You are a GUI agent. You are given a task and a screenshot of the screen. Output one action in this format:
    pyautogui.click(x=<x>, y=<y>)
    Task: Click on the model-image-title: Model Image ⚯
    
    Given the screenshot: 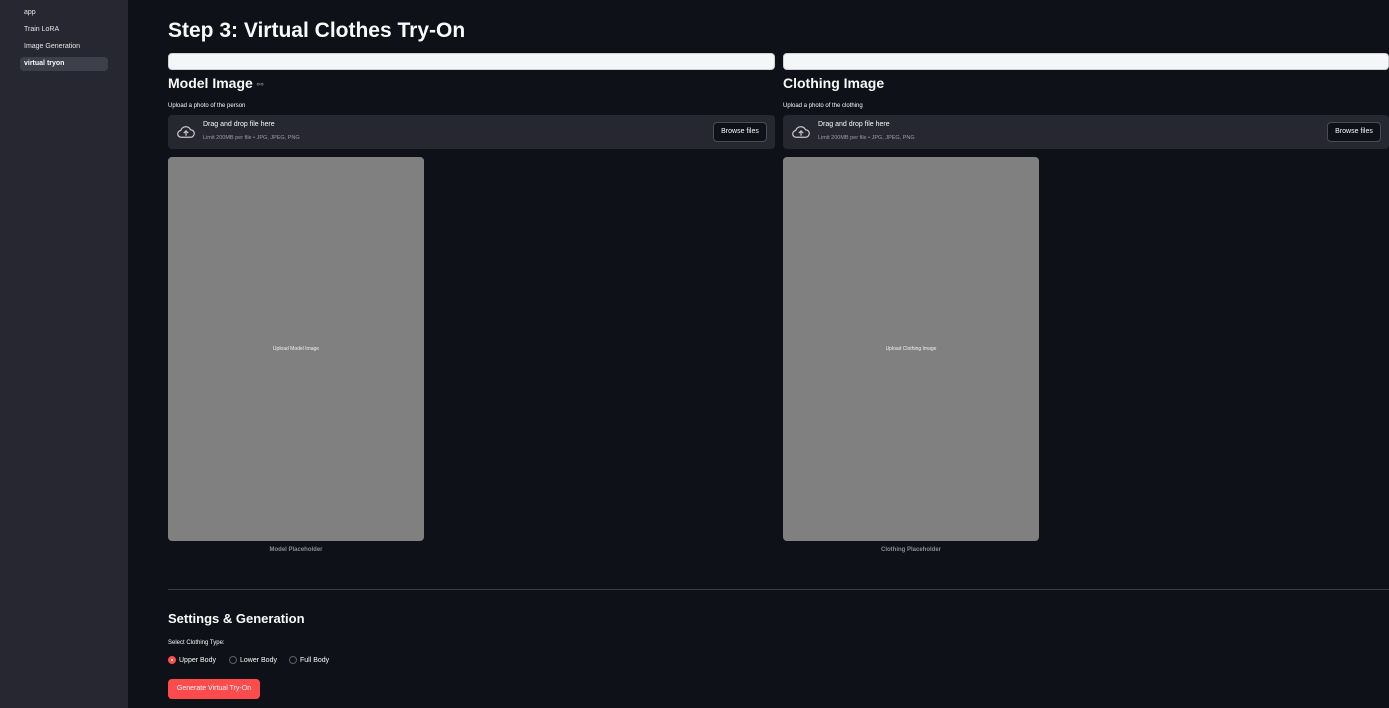 What is the action you would take?
    pyautogui.click(x=216, y=83)
    